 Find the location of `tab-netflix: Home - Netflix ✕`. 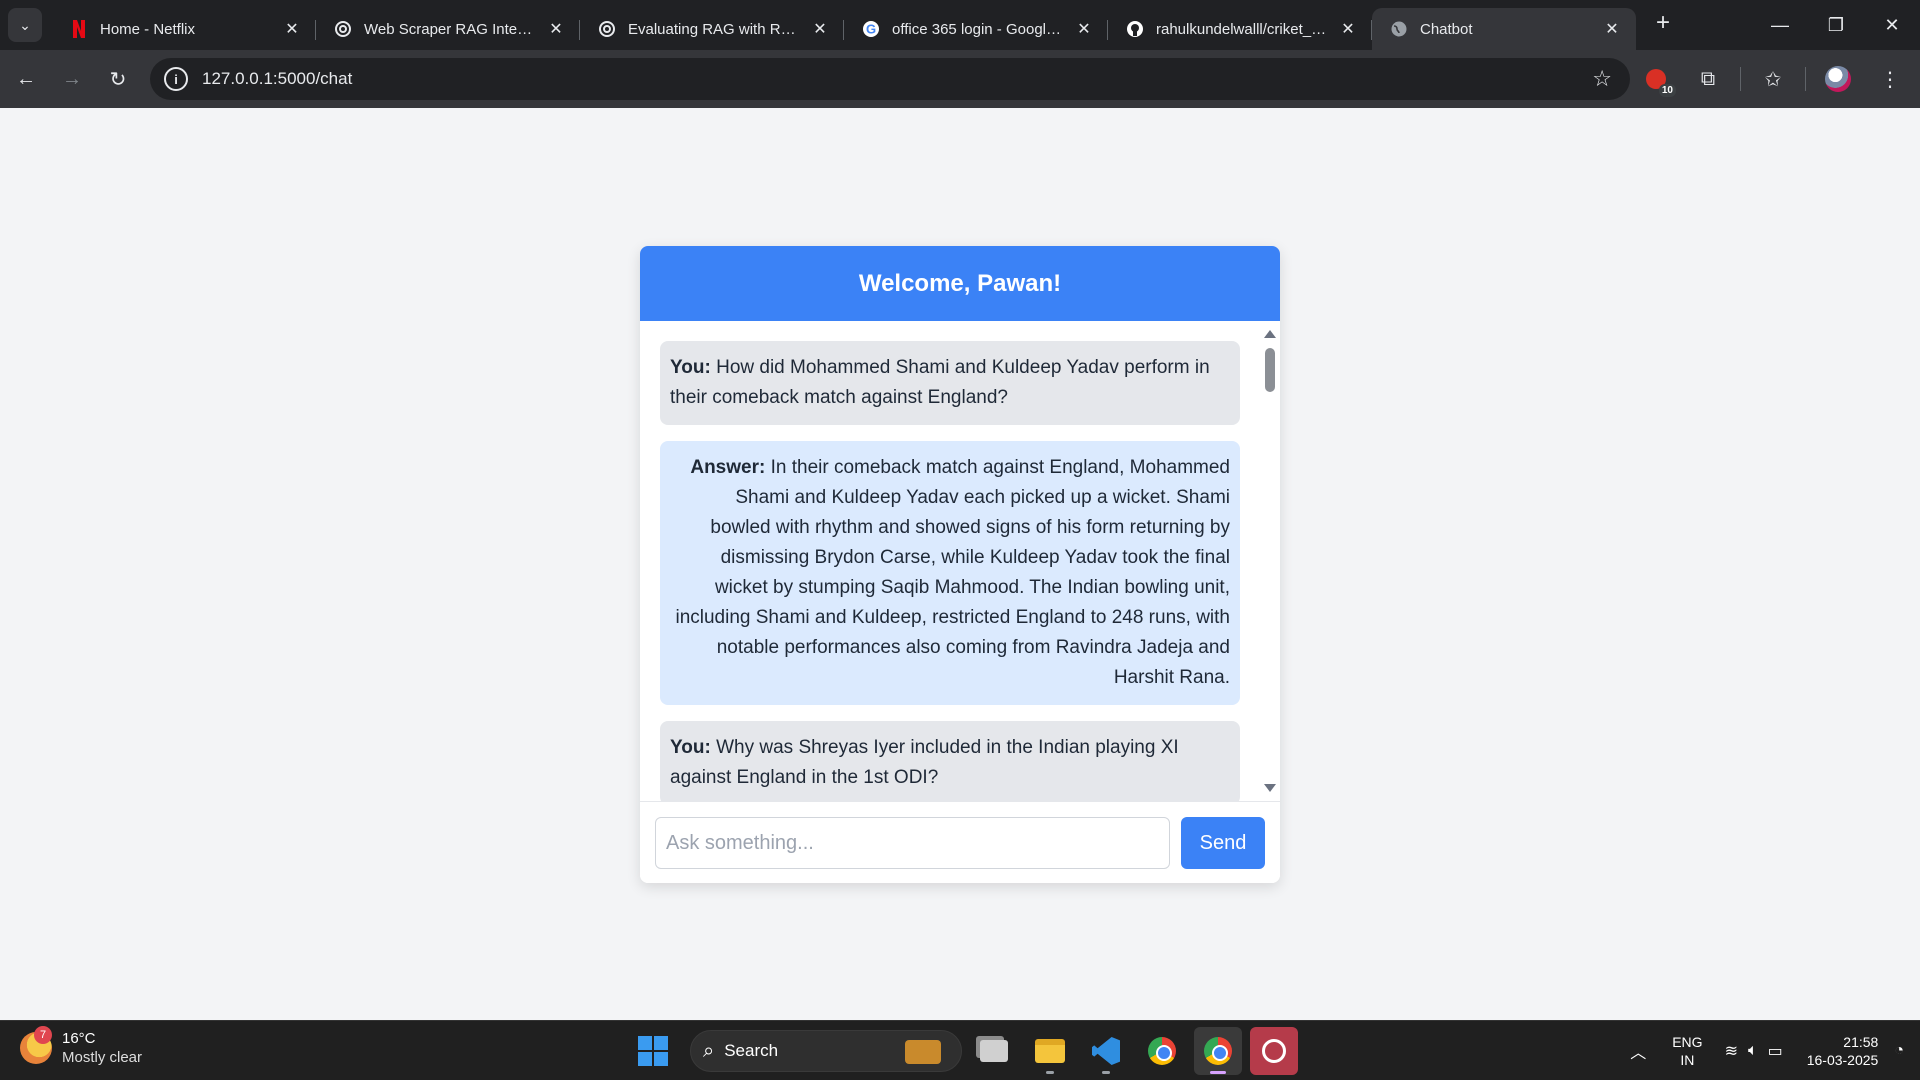

tab-netflix: Home - Netflix ✕ is located at coordinates (184, 29).